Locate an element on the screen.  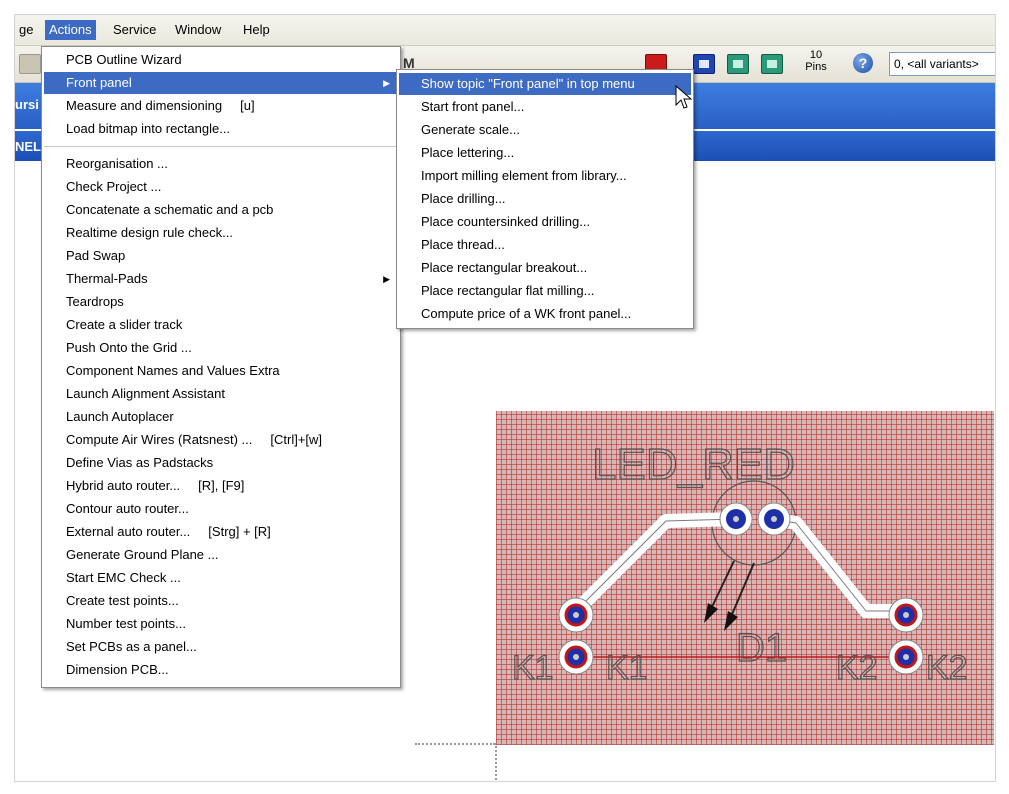
origin-line-vertical is located at coordinates (496, 762).